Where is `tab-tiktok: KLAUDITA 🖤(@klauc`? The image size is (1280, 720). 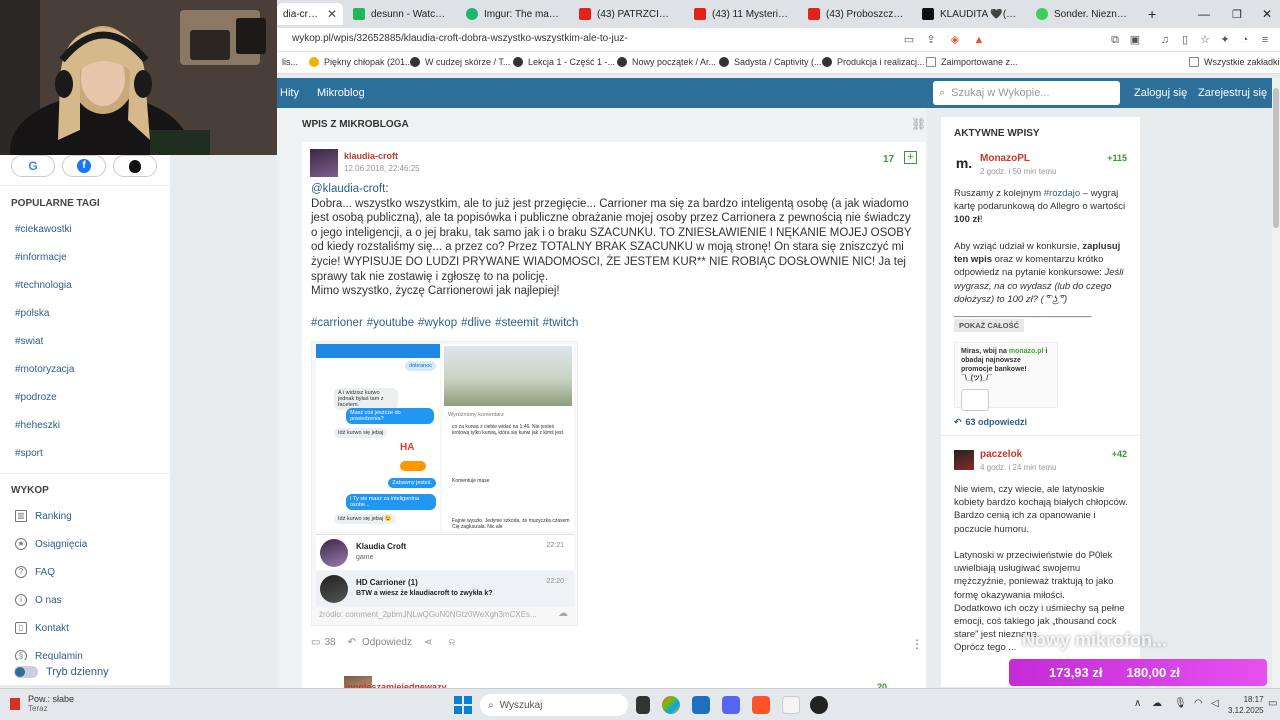 tab-tiktok: KLAUDITA 🖤(@klauc is located at coordinates (970, 14).